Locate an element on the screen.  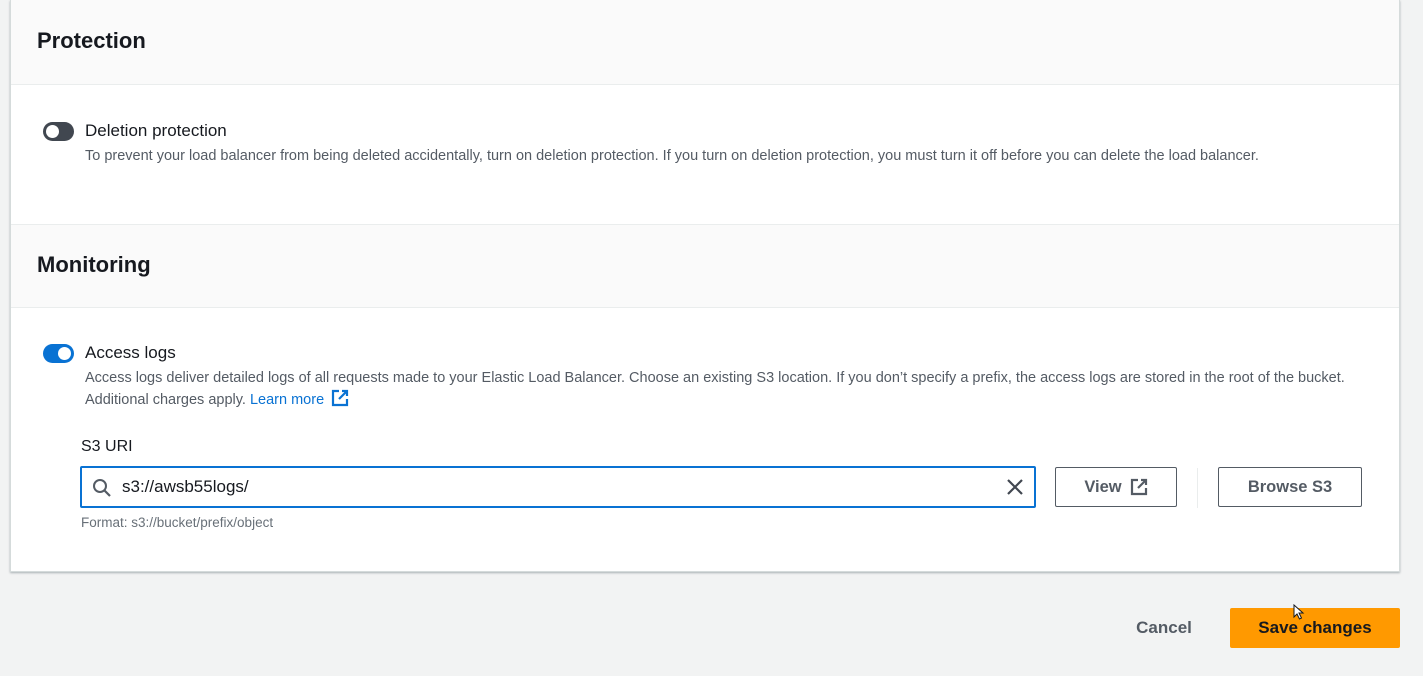
learn-more-link: Learn more is located at coordinates (299, 398).